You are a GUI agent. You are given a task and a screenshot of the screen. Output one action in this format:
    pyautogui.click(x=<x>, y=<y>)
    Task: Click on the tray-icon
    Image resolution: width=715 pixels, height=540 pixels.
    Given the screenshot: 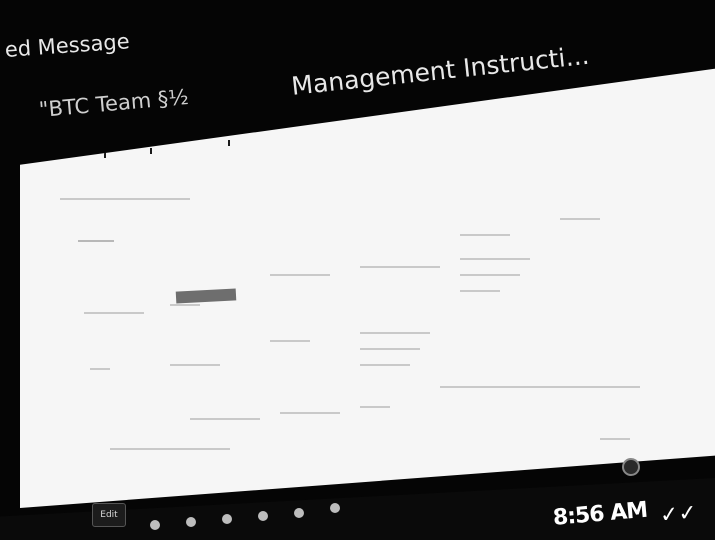 What is the action you would take?
    pyautogui.click(x=631, y=467)
    